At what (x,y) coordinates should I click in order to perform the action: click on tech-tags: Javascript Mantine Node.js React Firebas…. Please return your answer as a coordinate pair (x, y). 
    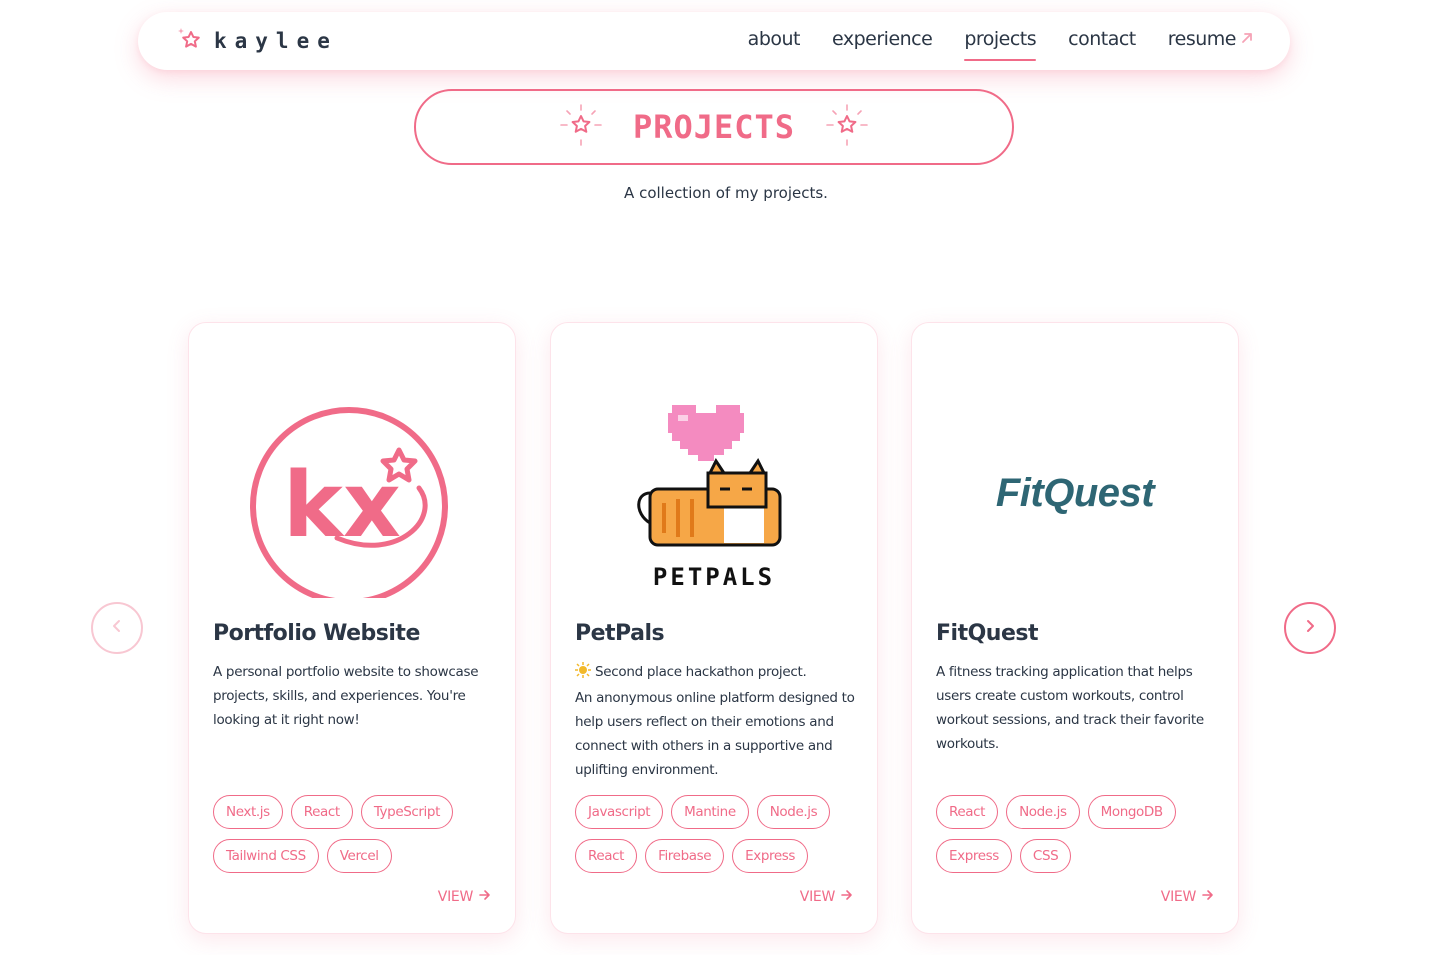
    Looking at the image, I should click on (720, 834).